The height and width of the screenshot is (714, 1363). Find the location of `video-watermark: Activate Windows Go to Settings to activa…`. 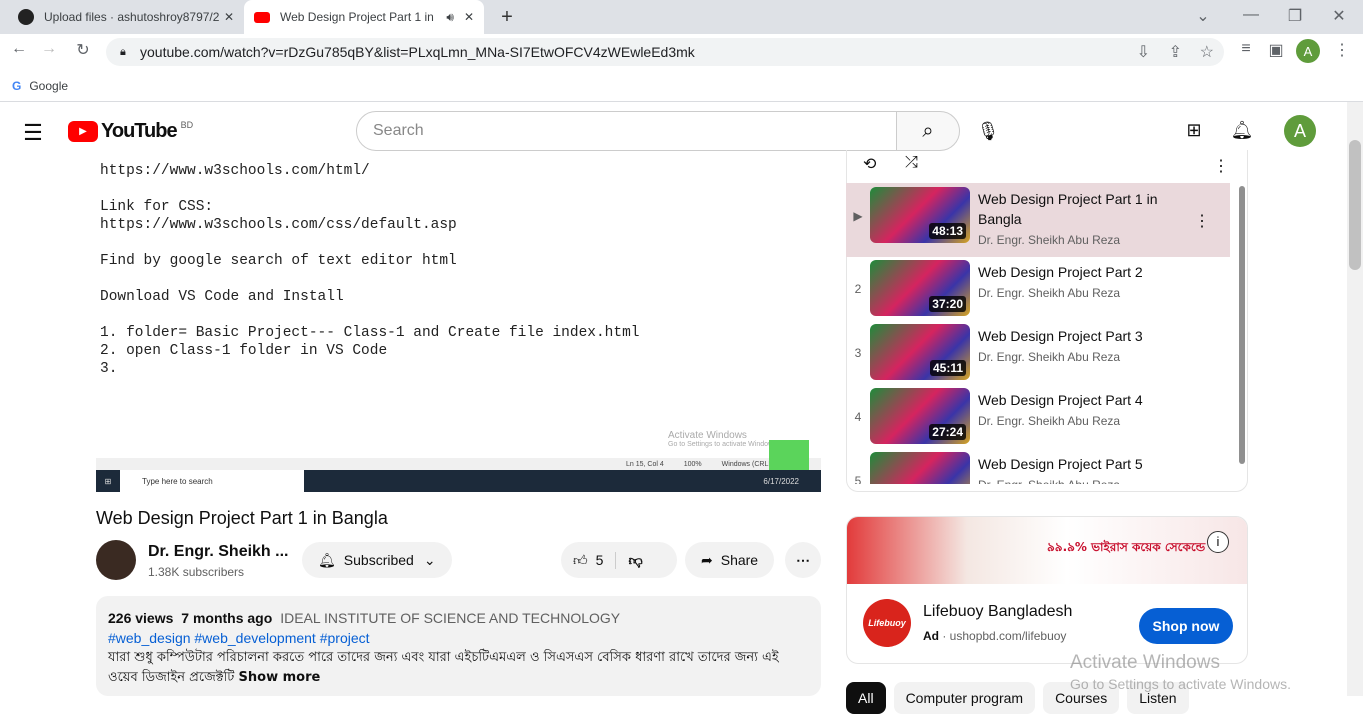

video-watermark: Activate Windows Go to Settings to activa… is located at coordinates (723, 439).